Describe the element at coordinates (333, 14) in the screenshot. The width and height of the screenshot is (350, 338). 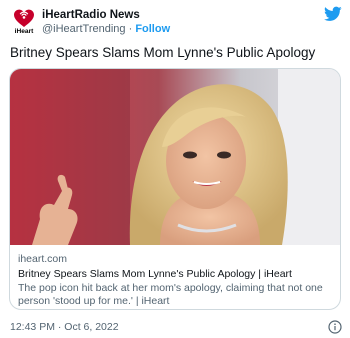
I see `twitter-bird-icon` at that location.